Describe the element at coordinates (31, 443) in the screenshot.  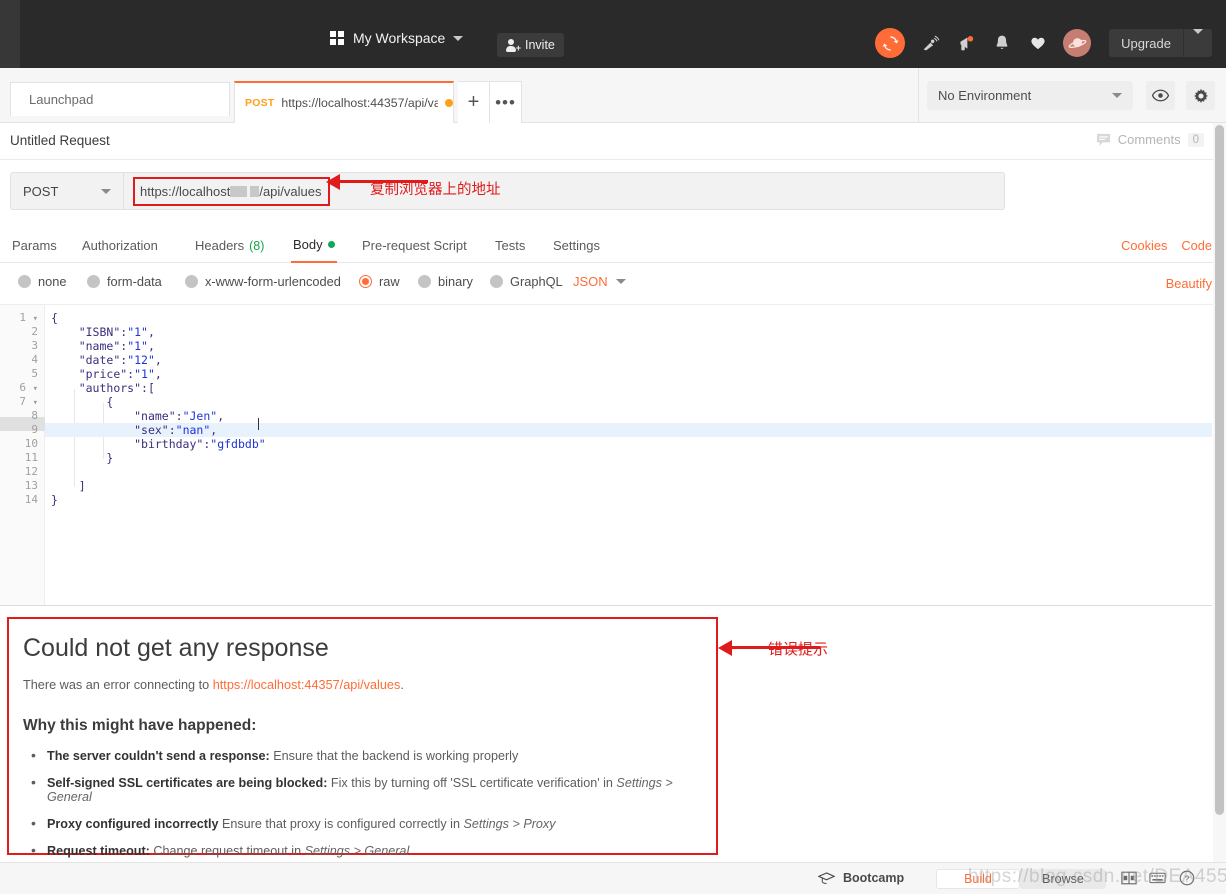
I see `line-number: 10` at that location.